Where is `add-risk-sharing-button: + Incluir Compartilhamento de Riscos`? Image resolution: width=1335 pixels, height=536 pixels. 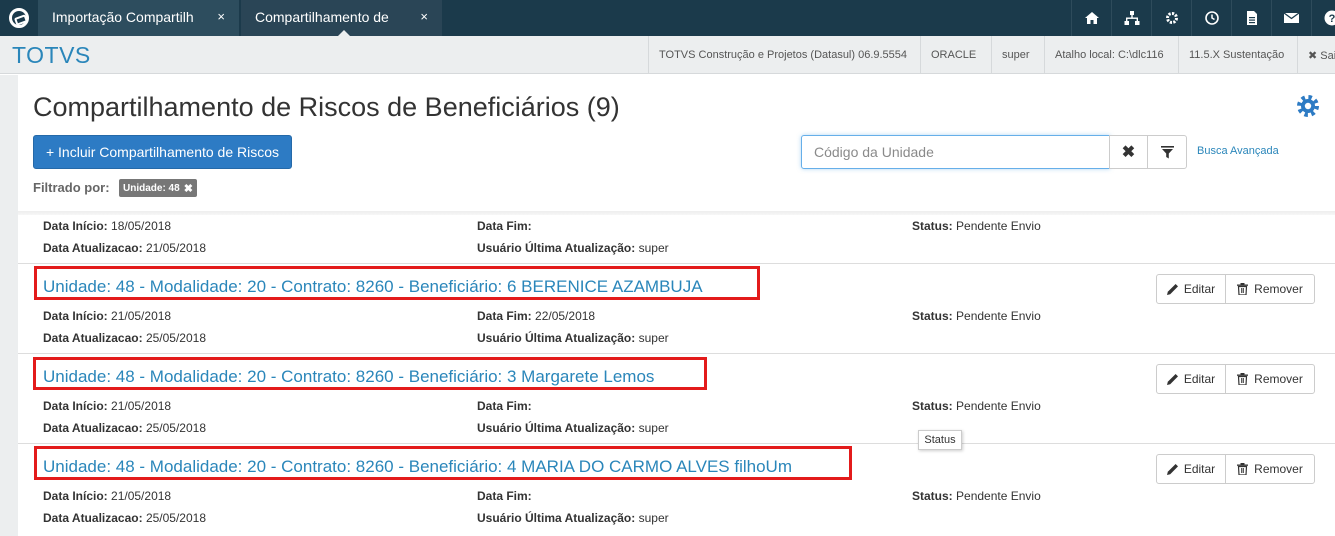
add-risk-sharing-button: + Incluir Compartilhamento de Riscos is located at coordinates (162, 152).